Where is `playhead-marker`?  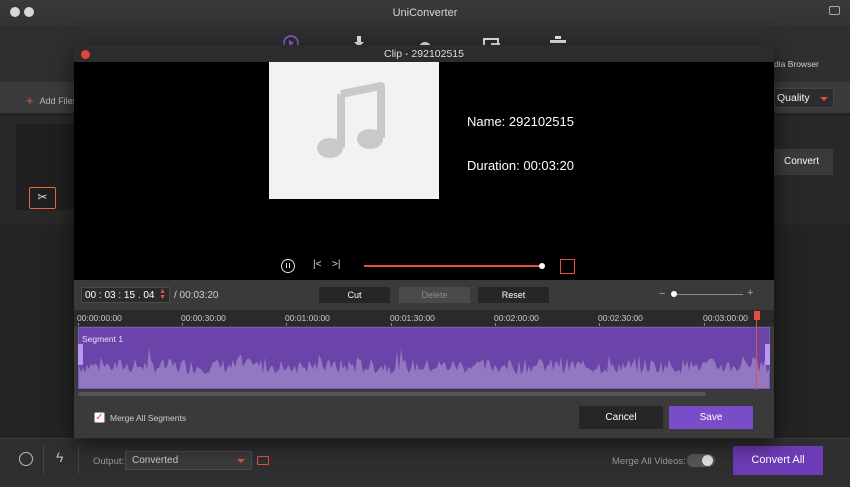
playhead-marker is located at coordinates (757, 315).